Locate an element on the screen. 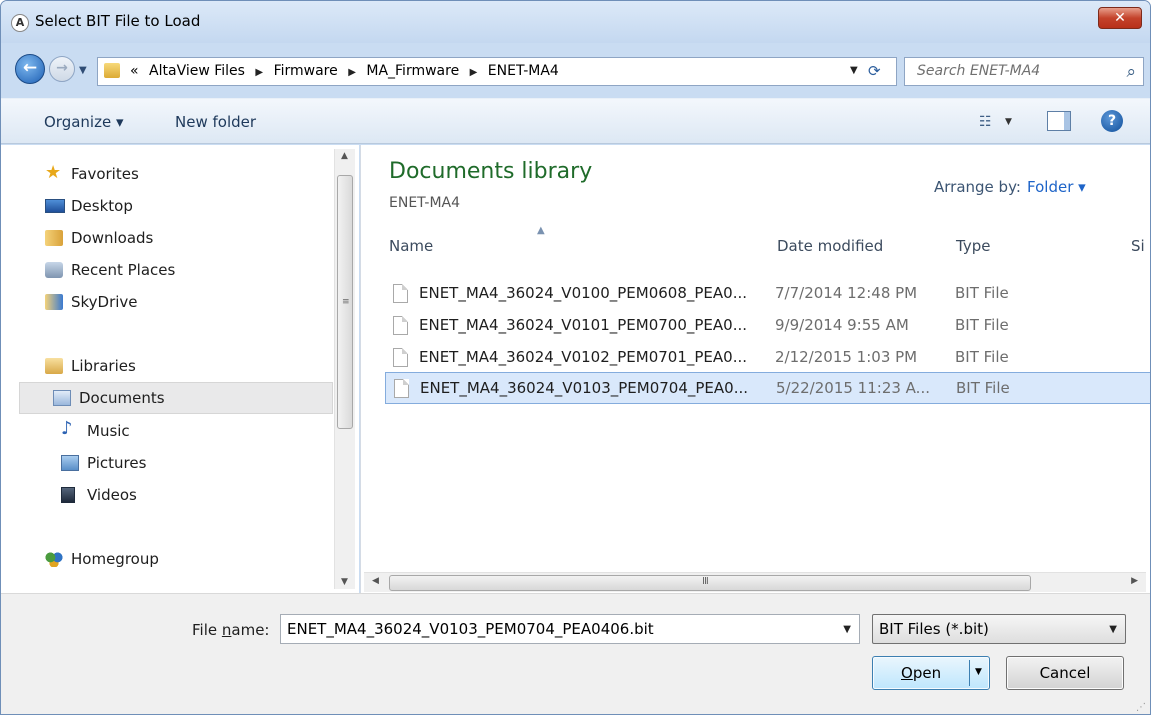 This screenshot has height=715, width=1151. navigation-scrollbar: ▲ ≡ ▼ is located at coordinates (344, 369).